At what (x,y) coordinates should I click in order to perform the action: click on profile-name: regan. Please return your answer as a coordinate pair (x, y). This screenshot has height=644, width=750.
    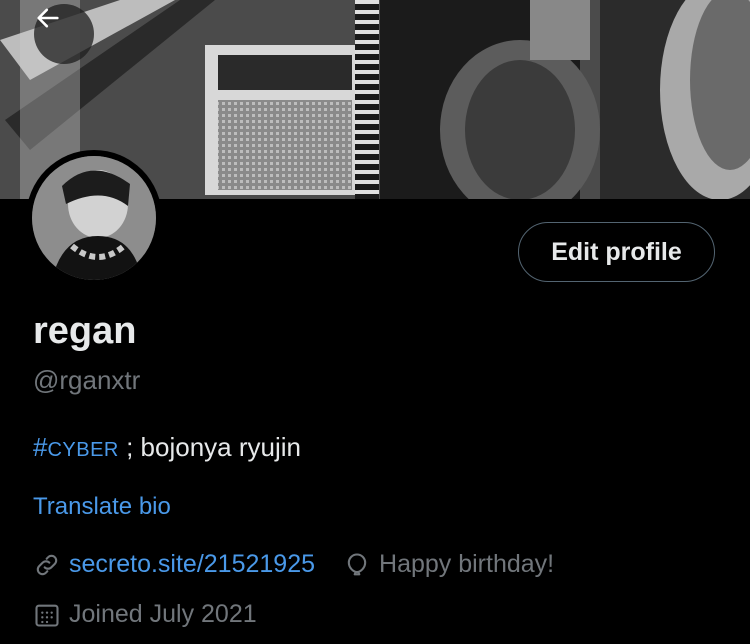
    Looking at the image, I should click on (85, 331).